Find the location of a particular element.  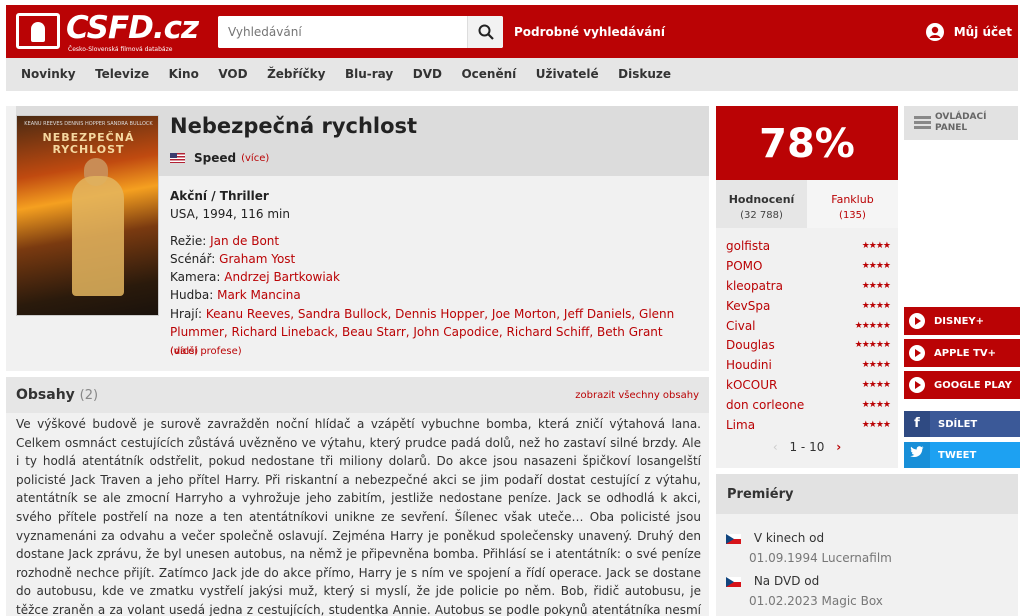

logo-text: CSFD.cz is located at coordinates (132, 28).